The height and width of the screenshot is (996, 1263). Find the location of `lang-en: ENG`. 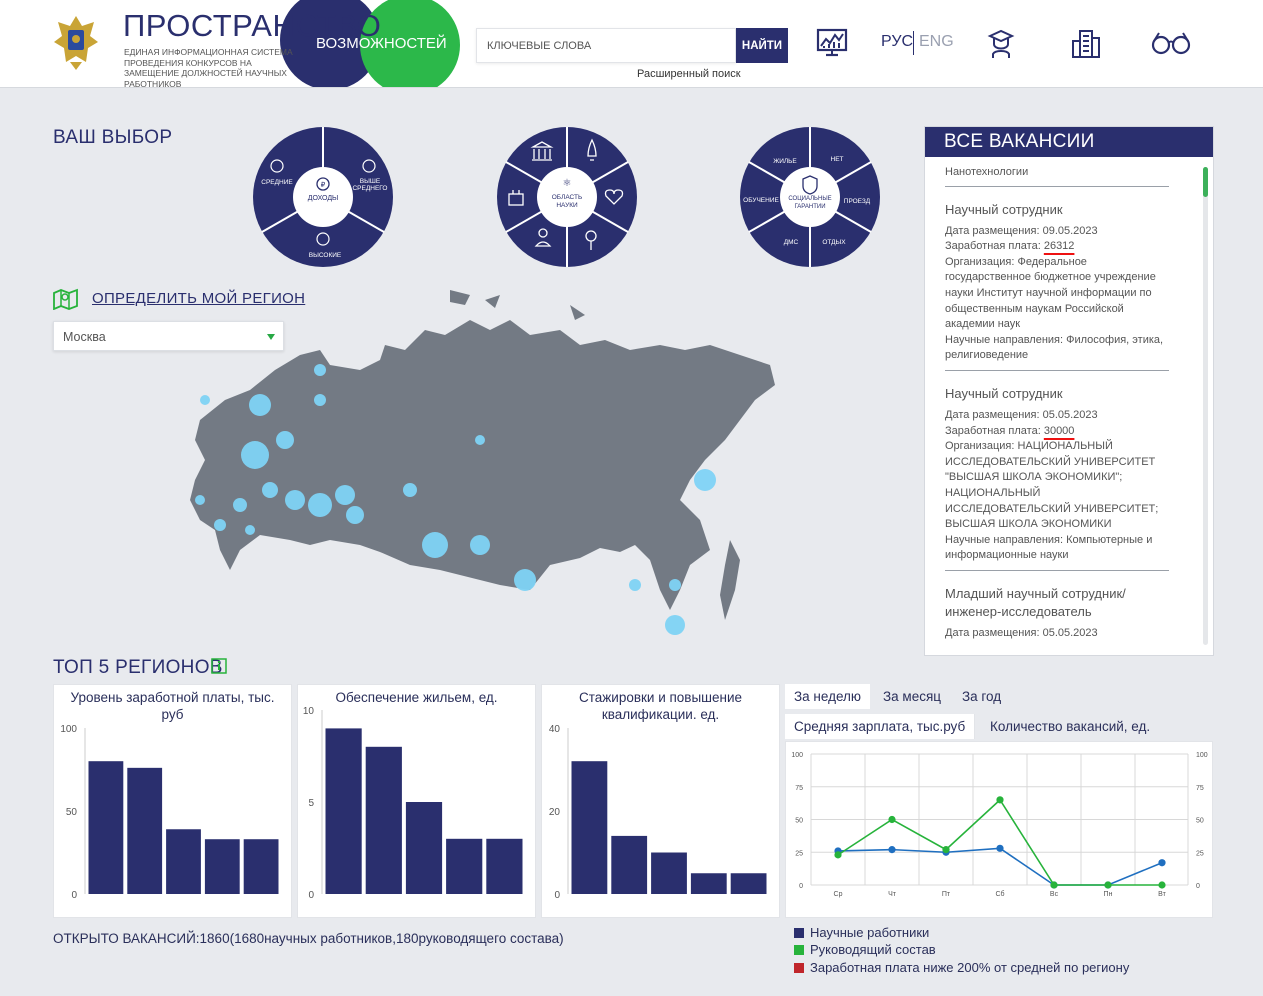

lang-en: ENG is located at coordinates (936, 42).